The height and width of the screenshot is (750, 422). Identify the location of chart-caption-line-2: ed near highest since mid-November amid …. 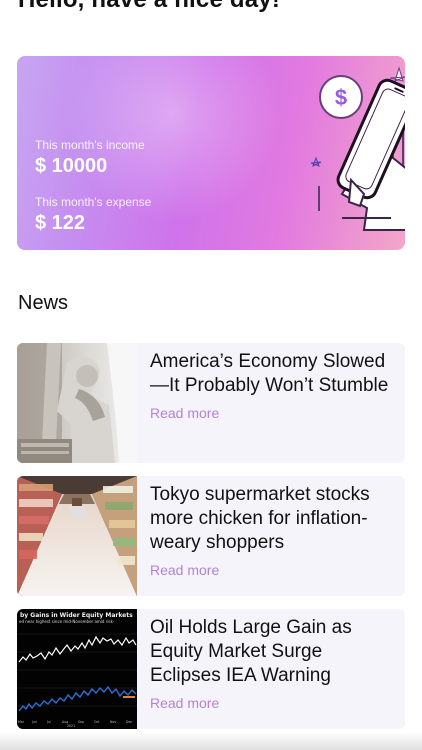
(67, 621).